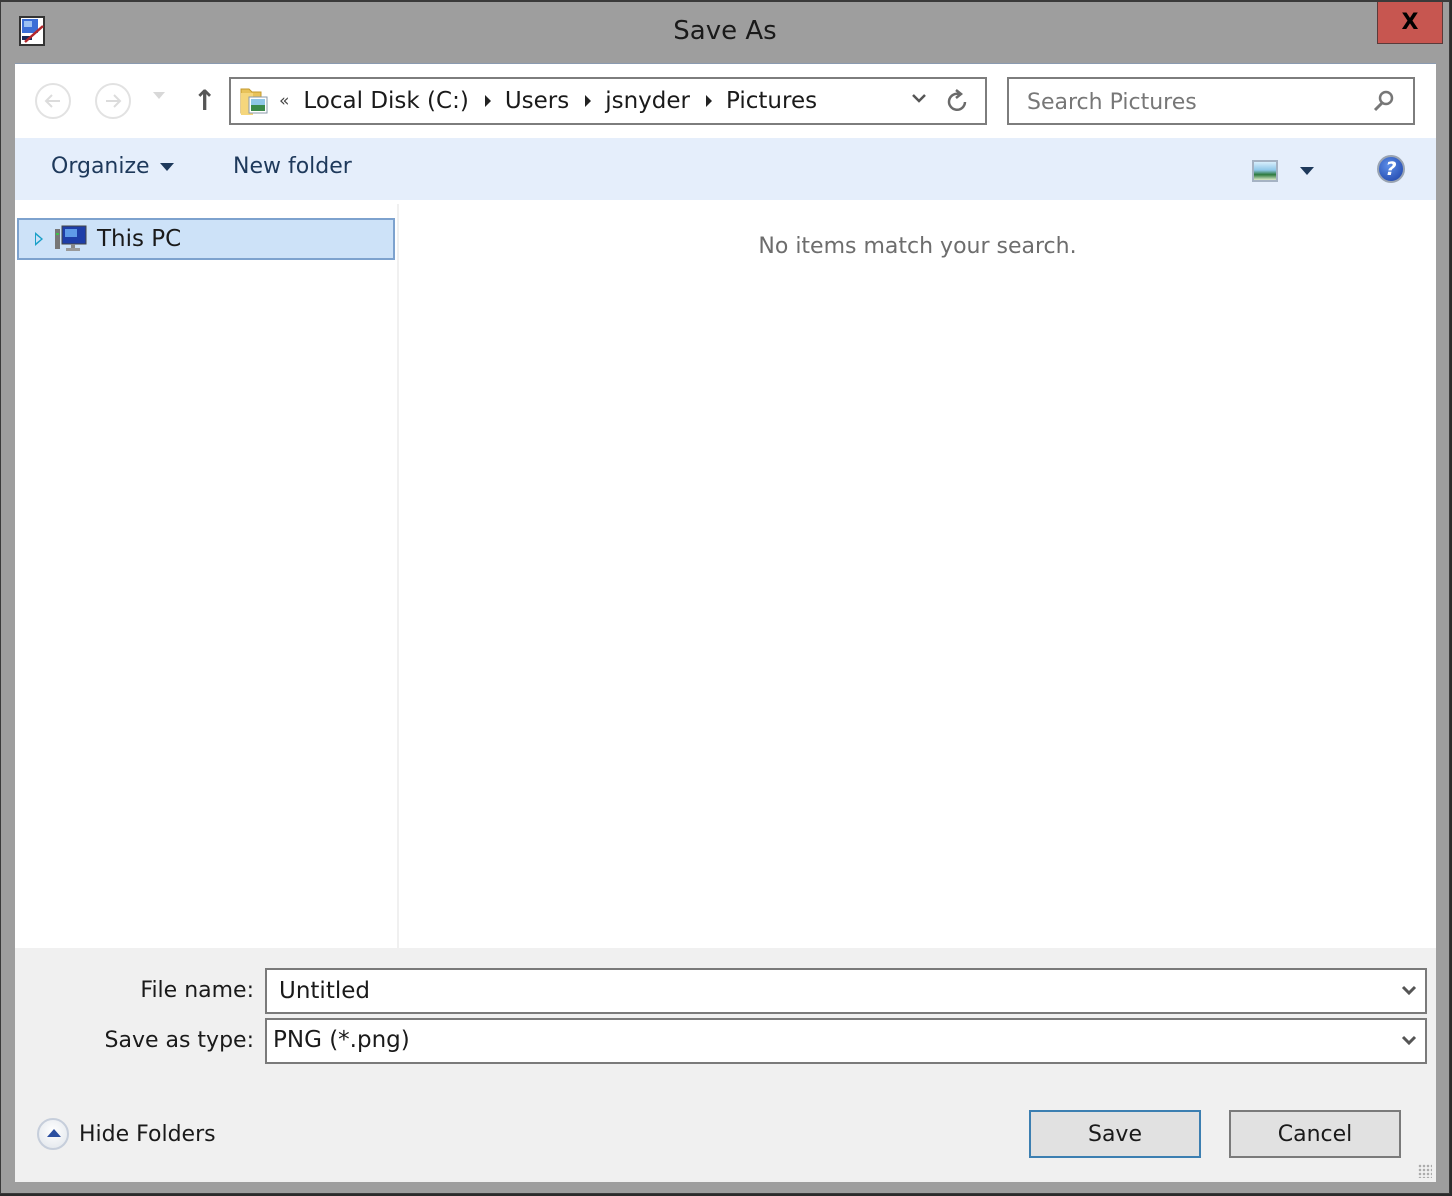  Describe the element at coordinates (292, 166) in the screenshot. I see `new-folder-button: New folder` at that location.